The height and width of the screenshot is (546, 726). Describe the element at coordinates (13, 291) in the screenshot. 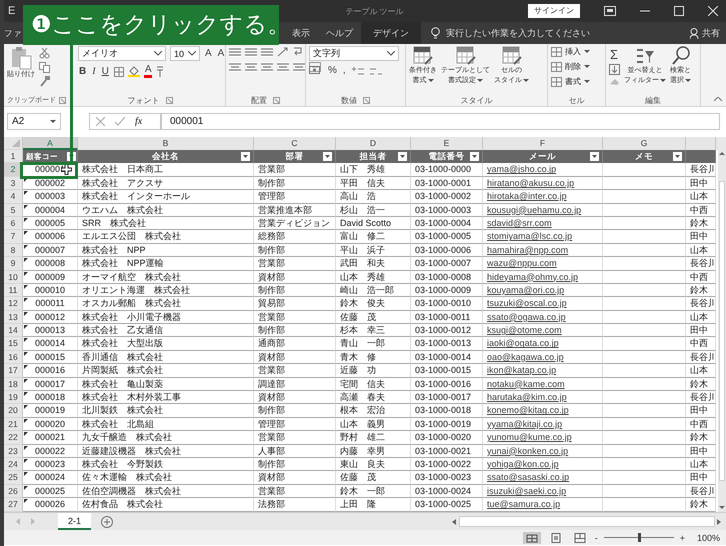

I see `row-header: 11` at that location.